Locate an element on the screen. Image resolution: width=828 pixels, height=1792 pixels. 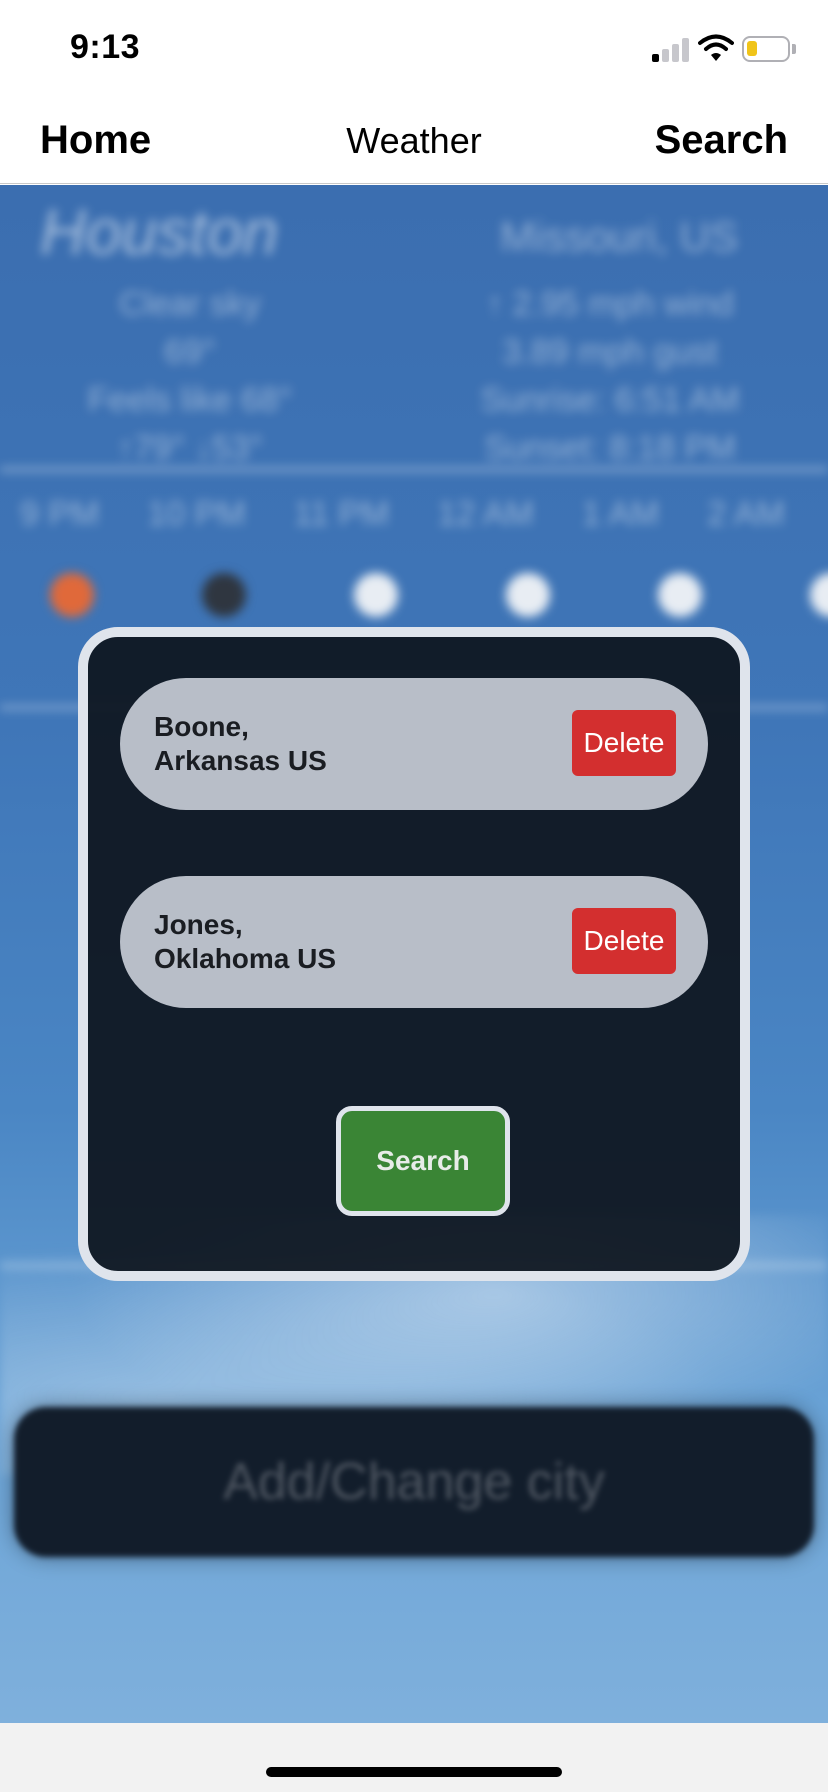
search-tab: Search is located at coordinates (721, 140).